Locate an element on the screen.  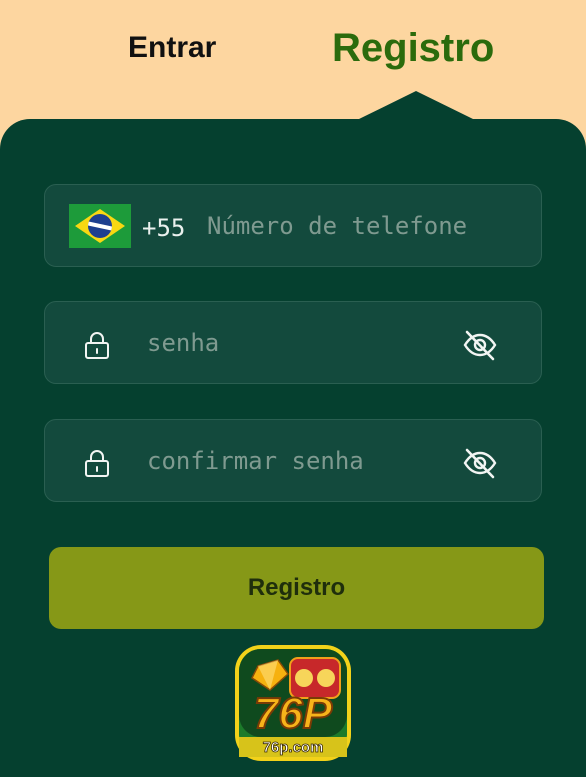
phone-field: +55 is located at coordinates (293, 225).